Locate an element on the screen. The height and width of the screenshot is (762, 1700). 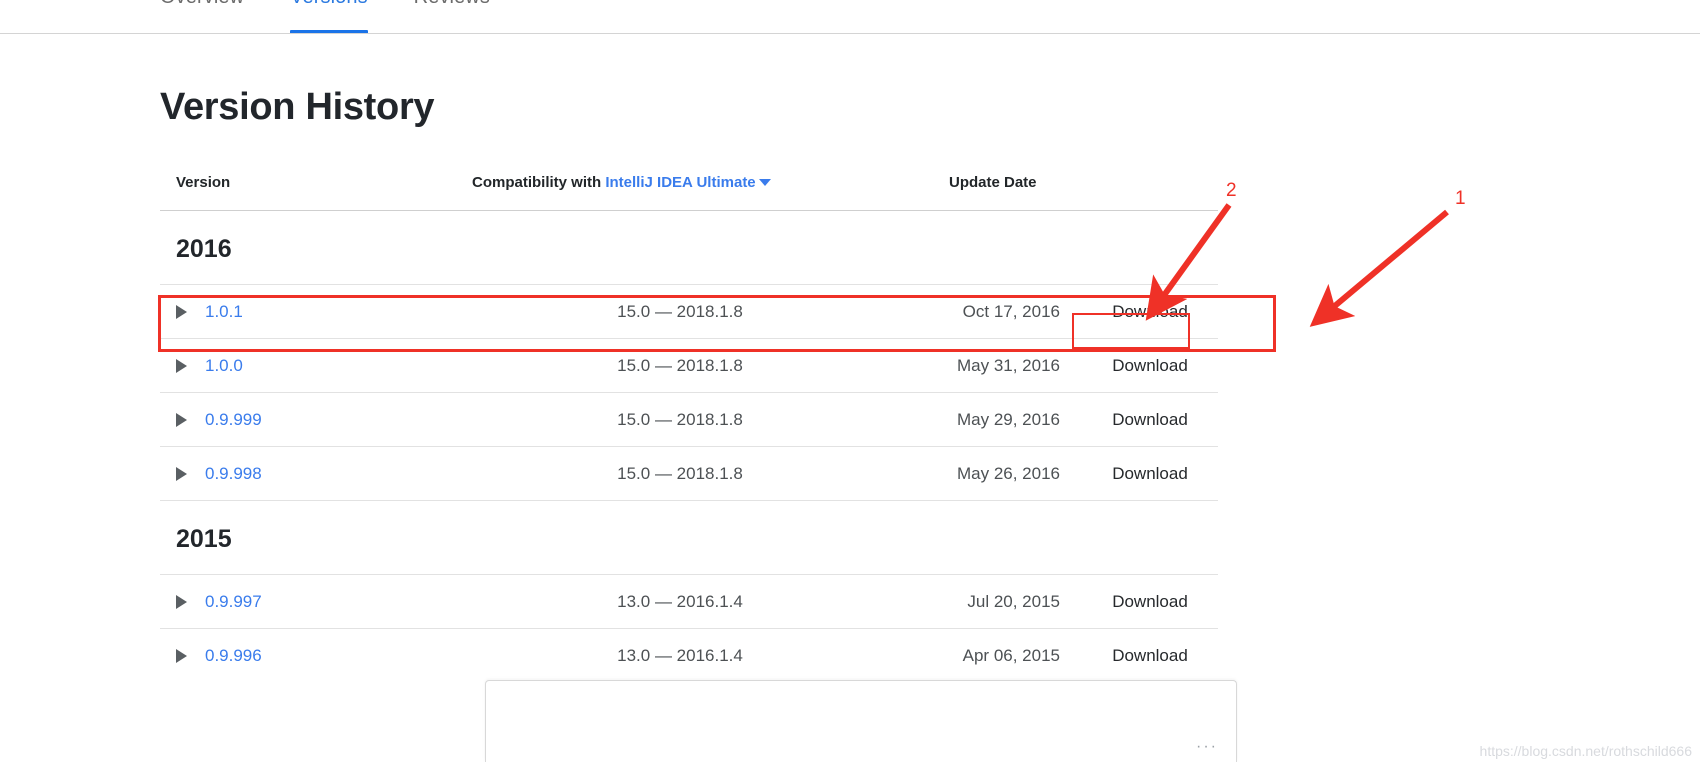
tab-overview: Overview is located at coordinates (202, 13).